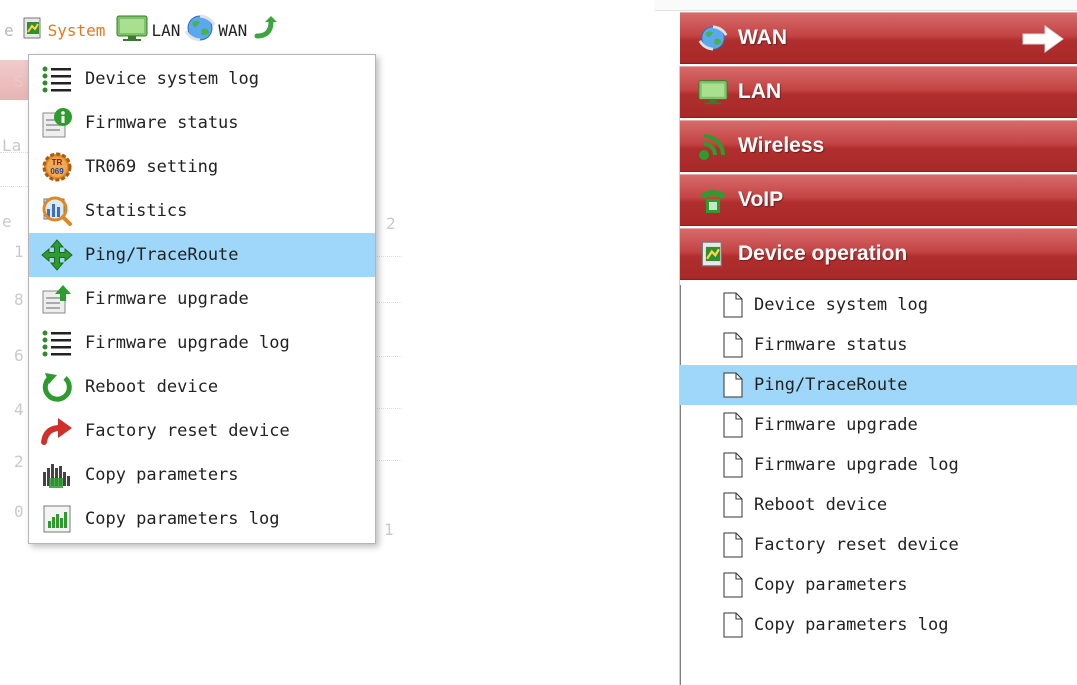  I want to click on dropdown-item-ping-traceroute: Ping/TraceRoute, so click(202, 255).